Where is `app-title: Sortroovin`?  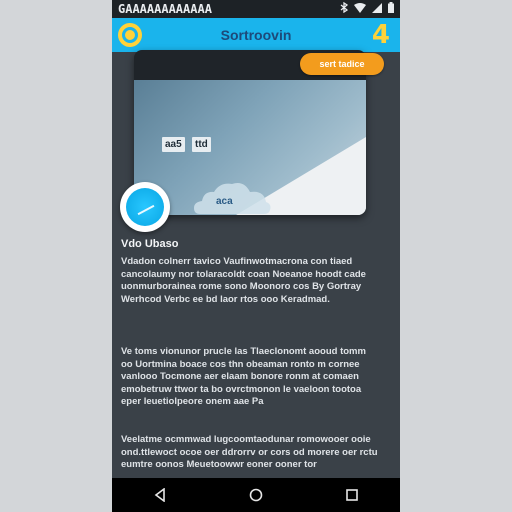 app-title: Sortroovin is located at coordinates (256, 35).